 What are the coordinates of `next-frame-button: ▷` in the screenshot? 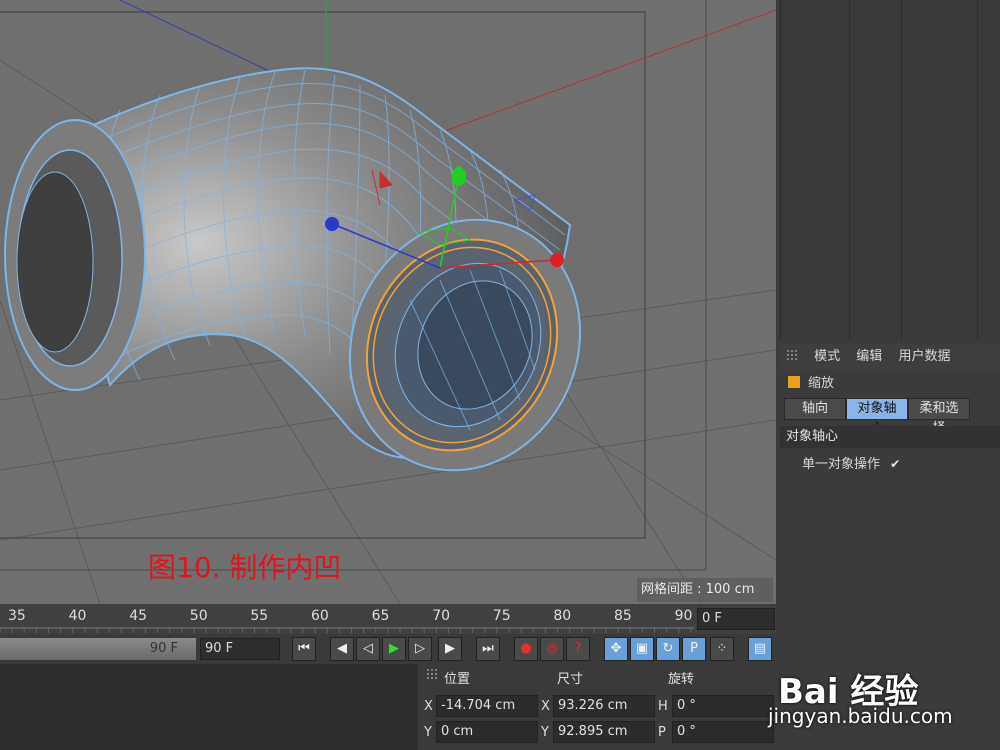 It's located at (420, 649).